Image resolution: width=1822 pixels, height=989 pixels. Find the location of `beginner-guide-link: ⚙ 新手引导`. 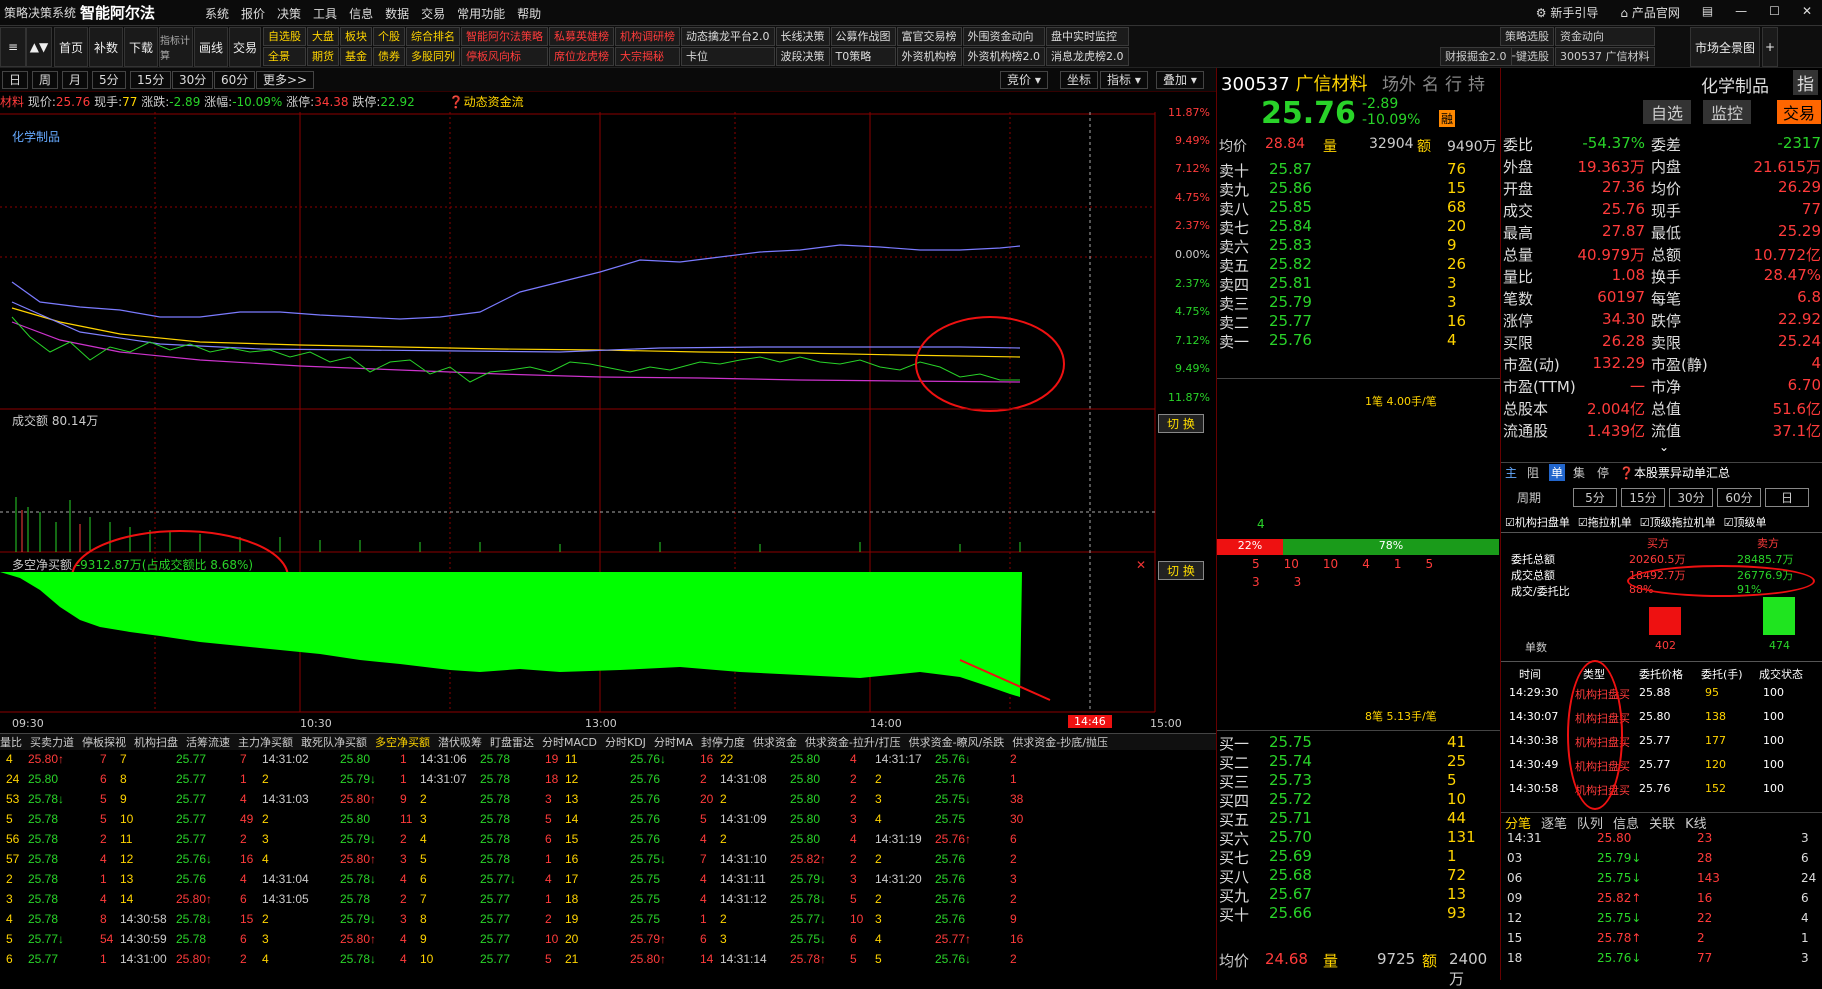

beginner-guide-link: ⚙ 新手引导 is located at coordinates (1567, 12).